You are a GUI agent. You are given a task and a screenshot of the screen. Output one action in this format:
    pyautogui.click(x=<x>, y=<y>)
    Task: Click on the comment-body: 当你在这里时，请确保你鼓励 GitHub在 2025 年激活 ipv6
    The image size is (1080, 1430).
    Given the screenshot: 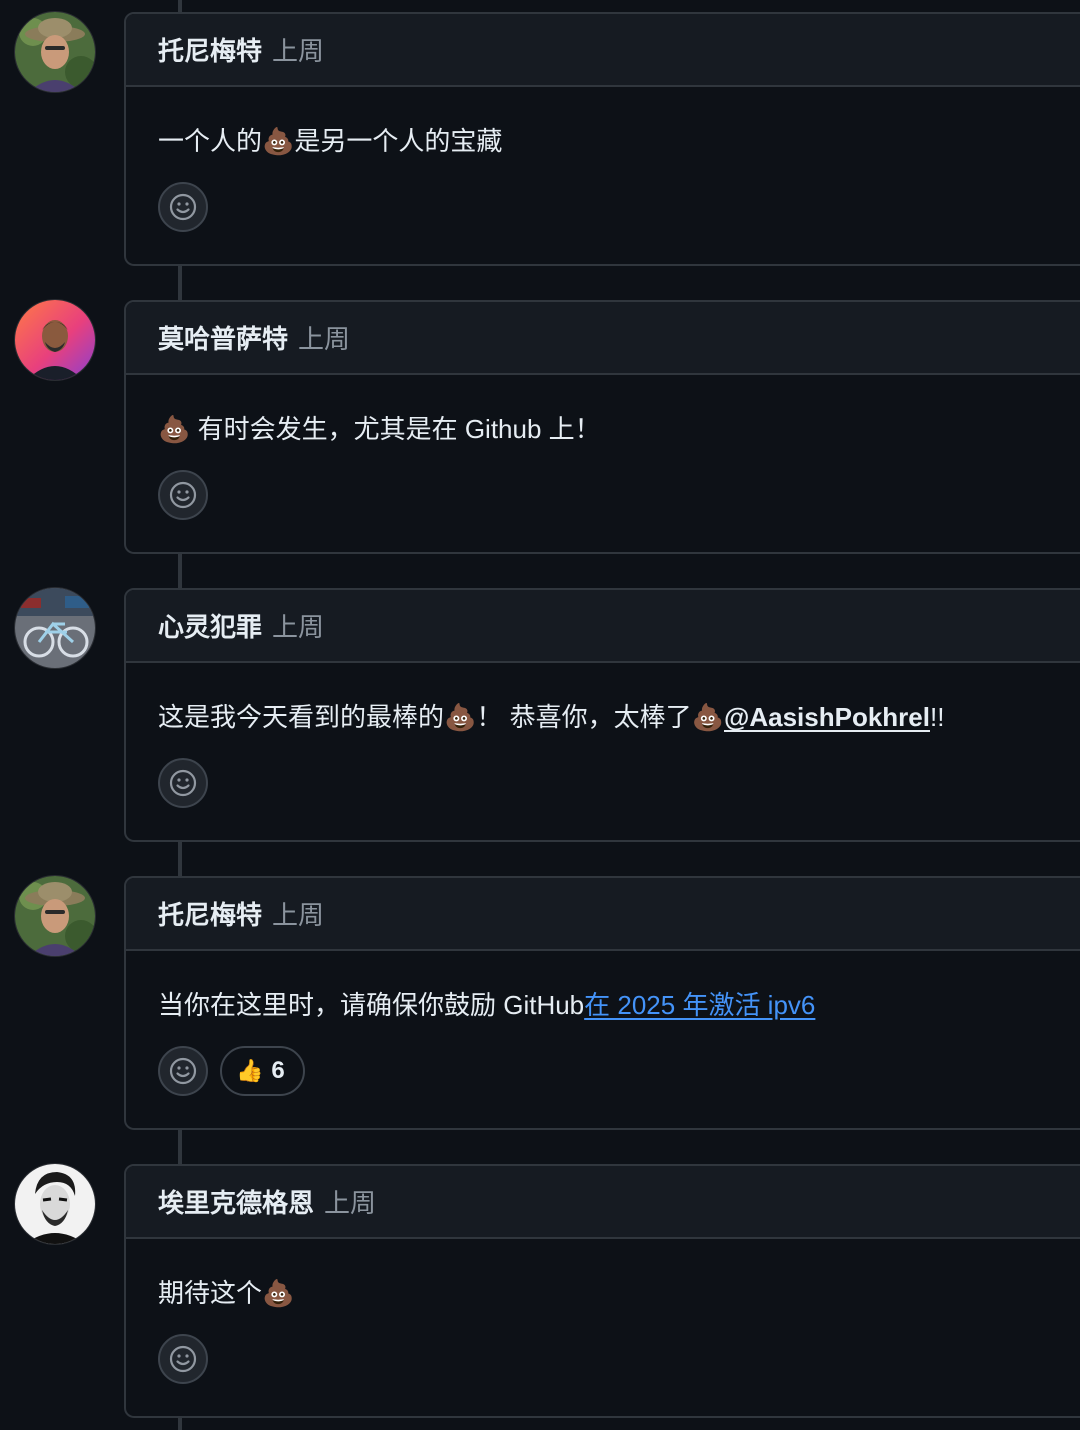 What is the action you would take?
    pyautogui.click(x=487, y=1005)
    